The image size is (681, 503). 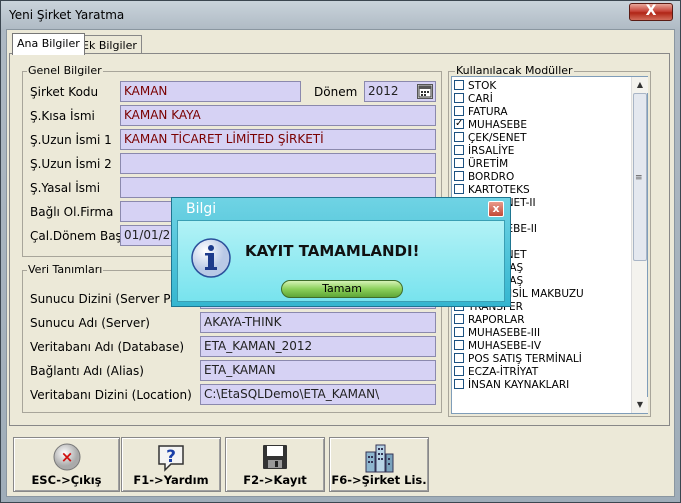 What do you see at coordinates (65, 269) in the screenshot?
I see `veri-tanimlari-label: Veri Tanımları` at bounding box center [65, 269].